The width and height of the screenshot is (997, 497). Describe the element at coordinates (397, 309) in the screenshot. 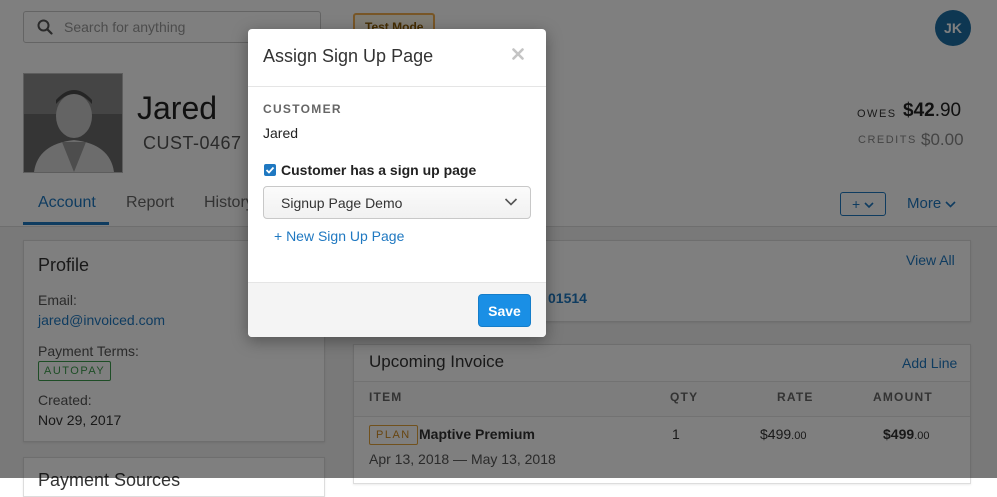

I see `modal-footer: Save` at that location.